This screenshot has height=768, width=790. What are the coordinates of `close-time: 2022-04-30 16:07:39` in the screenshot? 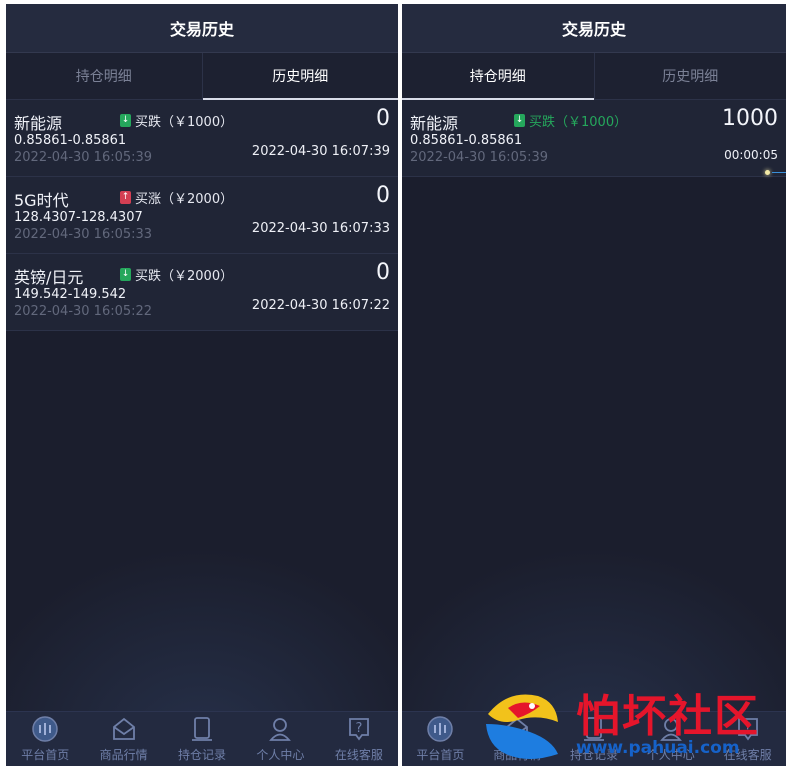 It's located at (320, 151).